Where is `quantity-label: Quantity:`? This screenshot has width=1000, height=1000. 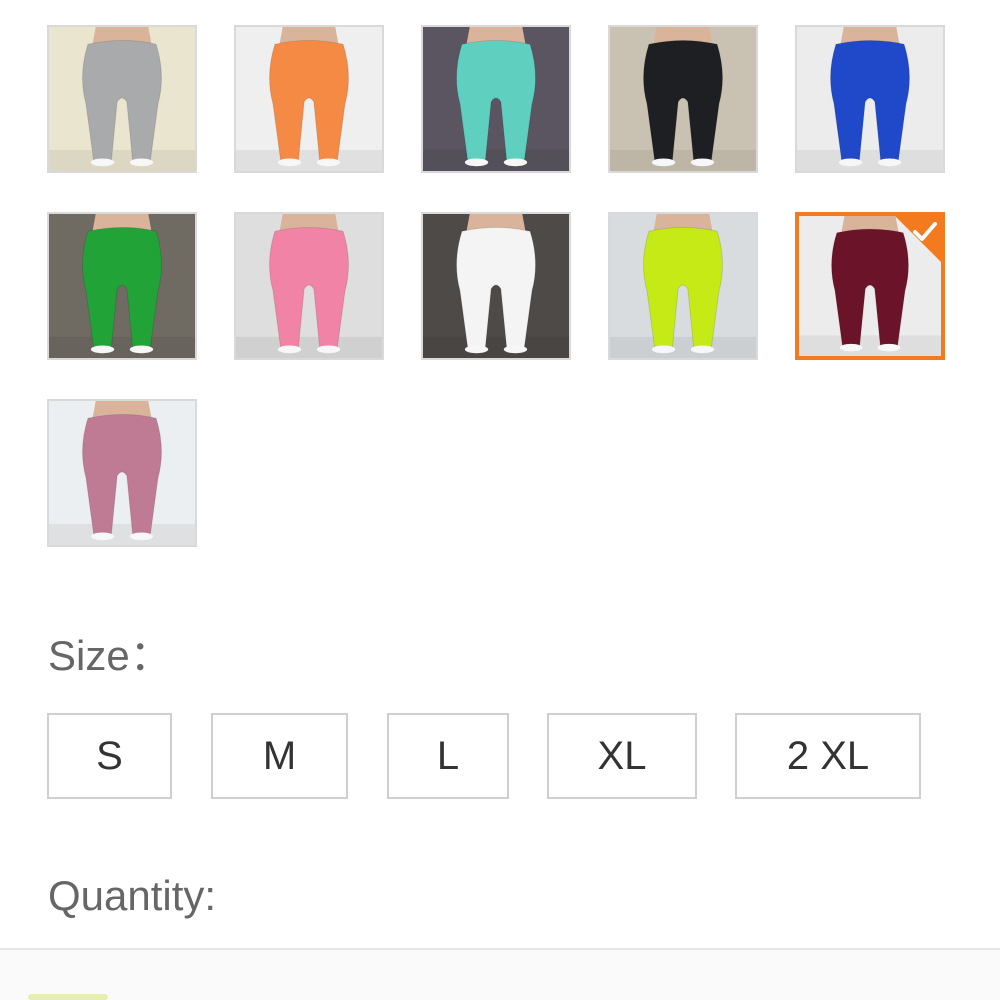
quantity-label: Quantity: is located at coordinates (132, 895).